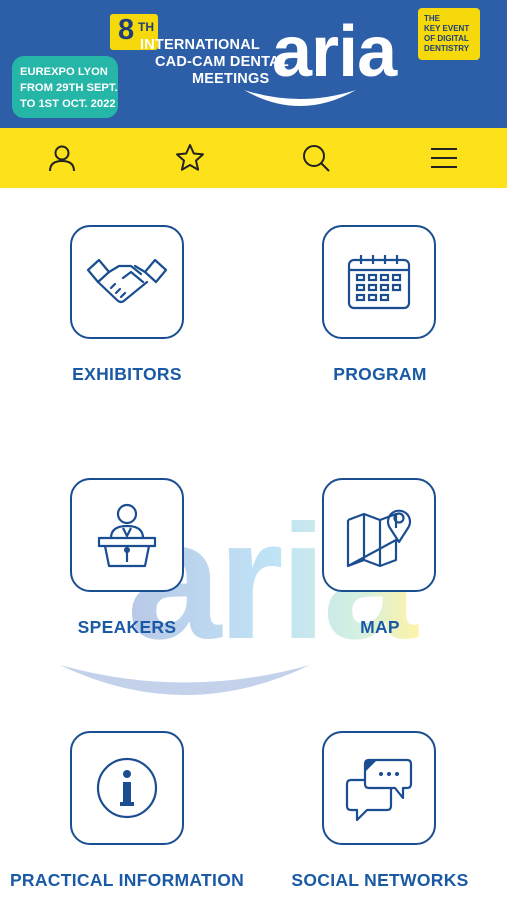 Image resolution: width=507 pixels, height=900 pixels. I want to click on key-event-badge: THE KEY EVENT OF DIGITAL DENTISTRY, so click(449, 34).